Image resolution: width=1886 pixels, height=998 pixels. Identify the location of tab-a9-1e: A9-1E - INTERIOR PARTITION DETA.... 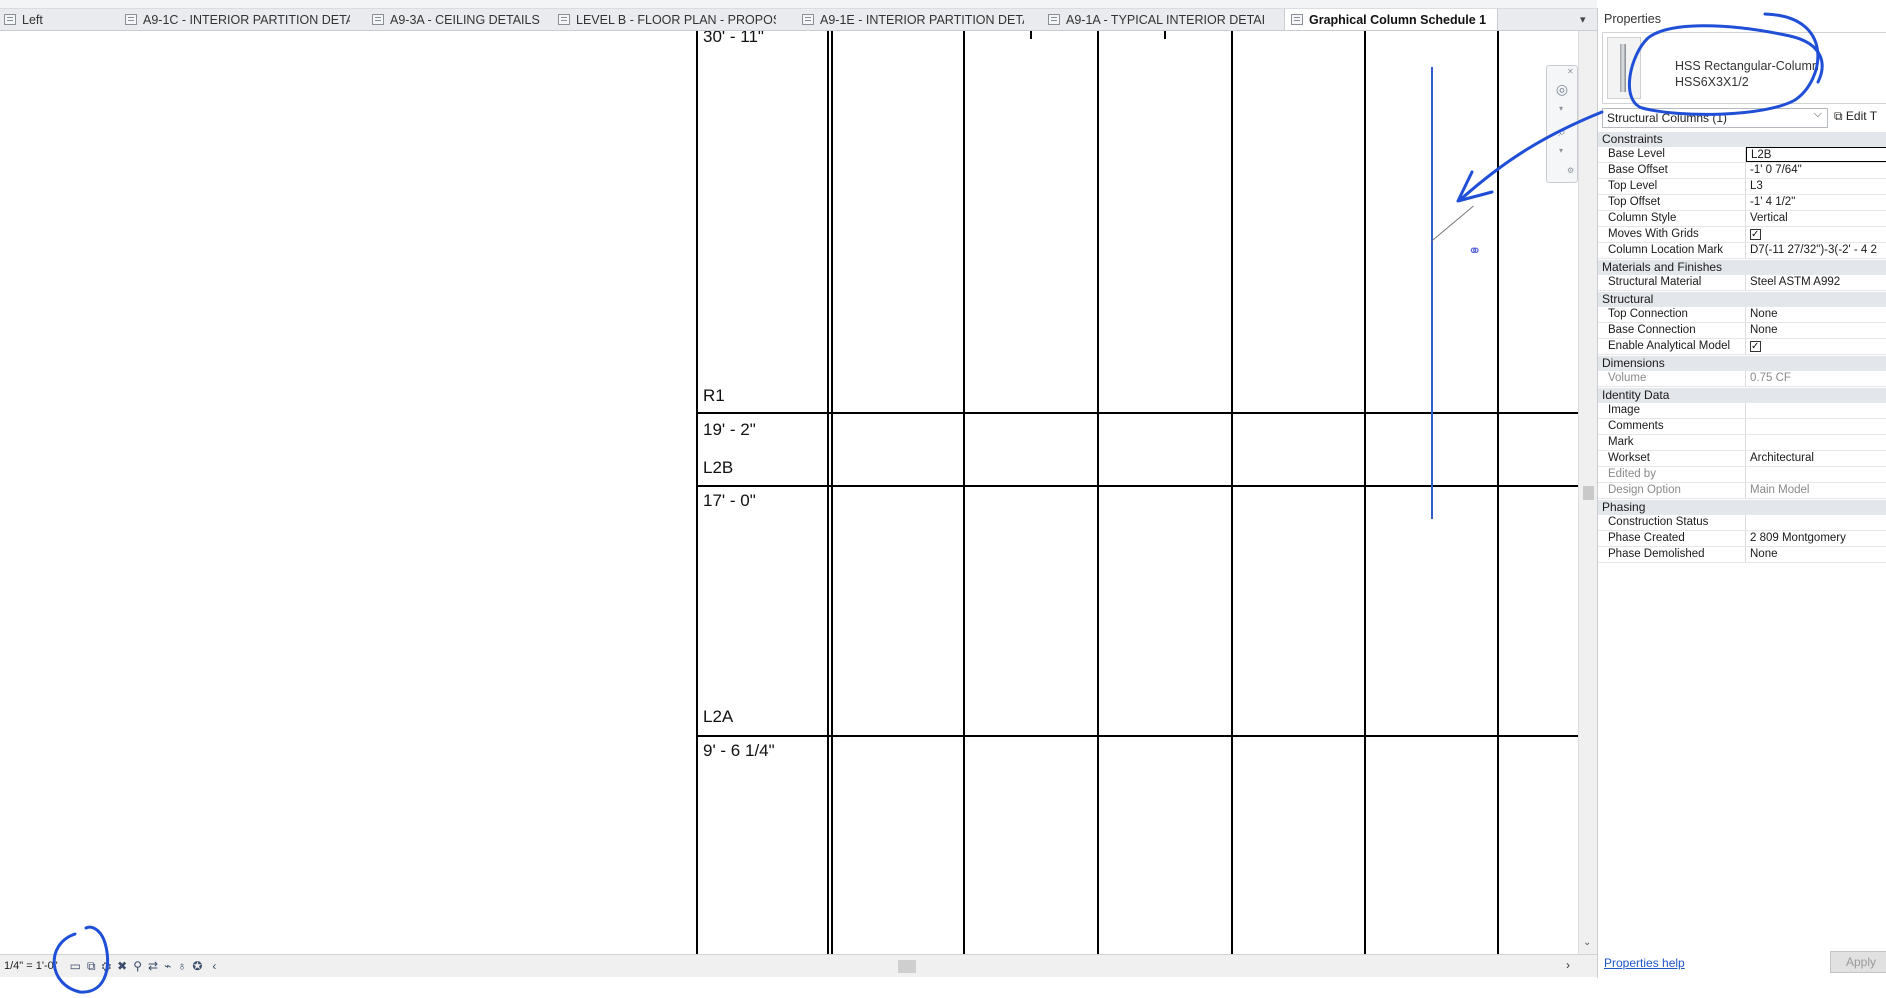
(913, 19).